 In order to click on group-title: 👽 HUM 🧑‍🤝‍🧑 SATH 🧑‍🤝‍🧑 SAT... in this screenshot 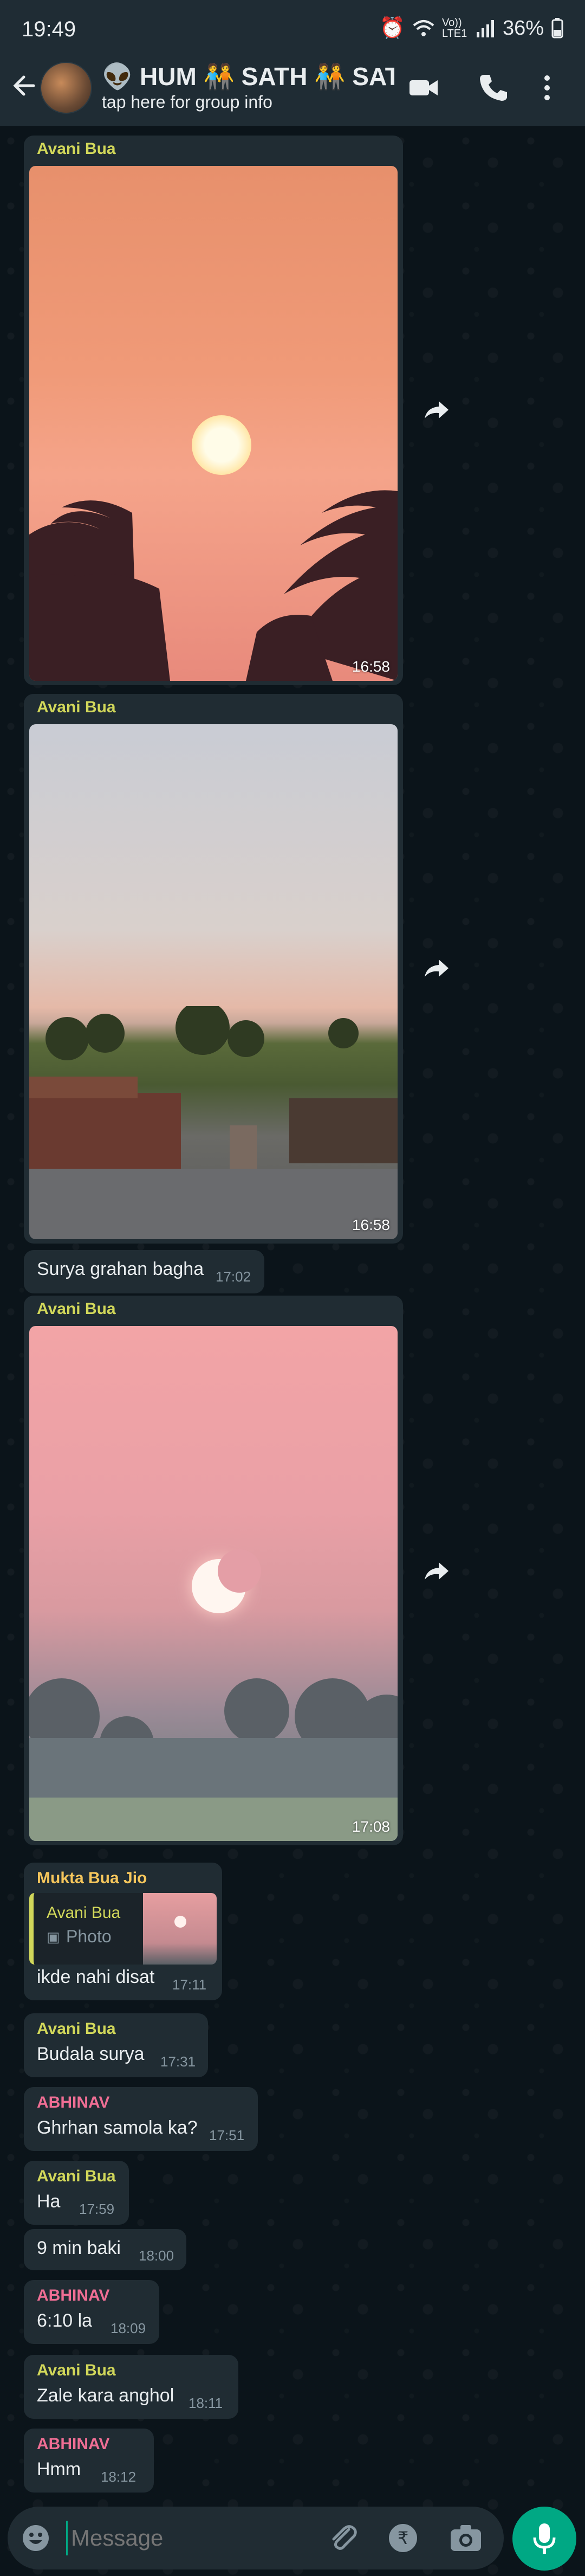, I will do `click(248, 77)`.